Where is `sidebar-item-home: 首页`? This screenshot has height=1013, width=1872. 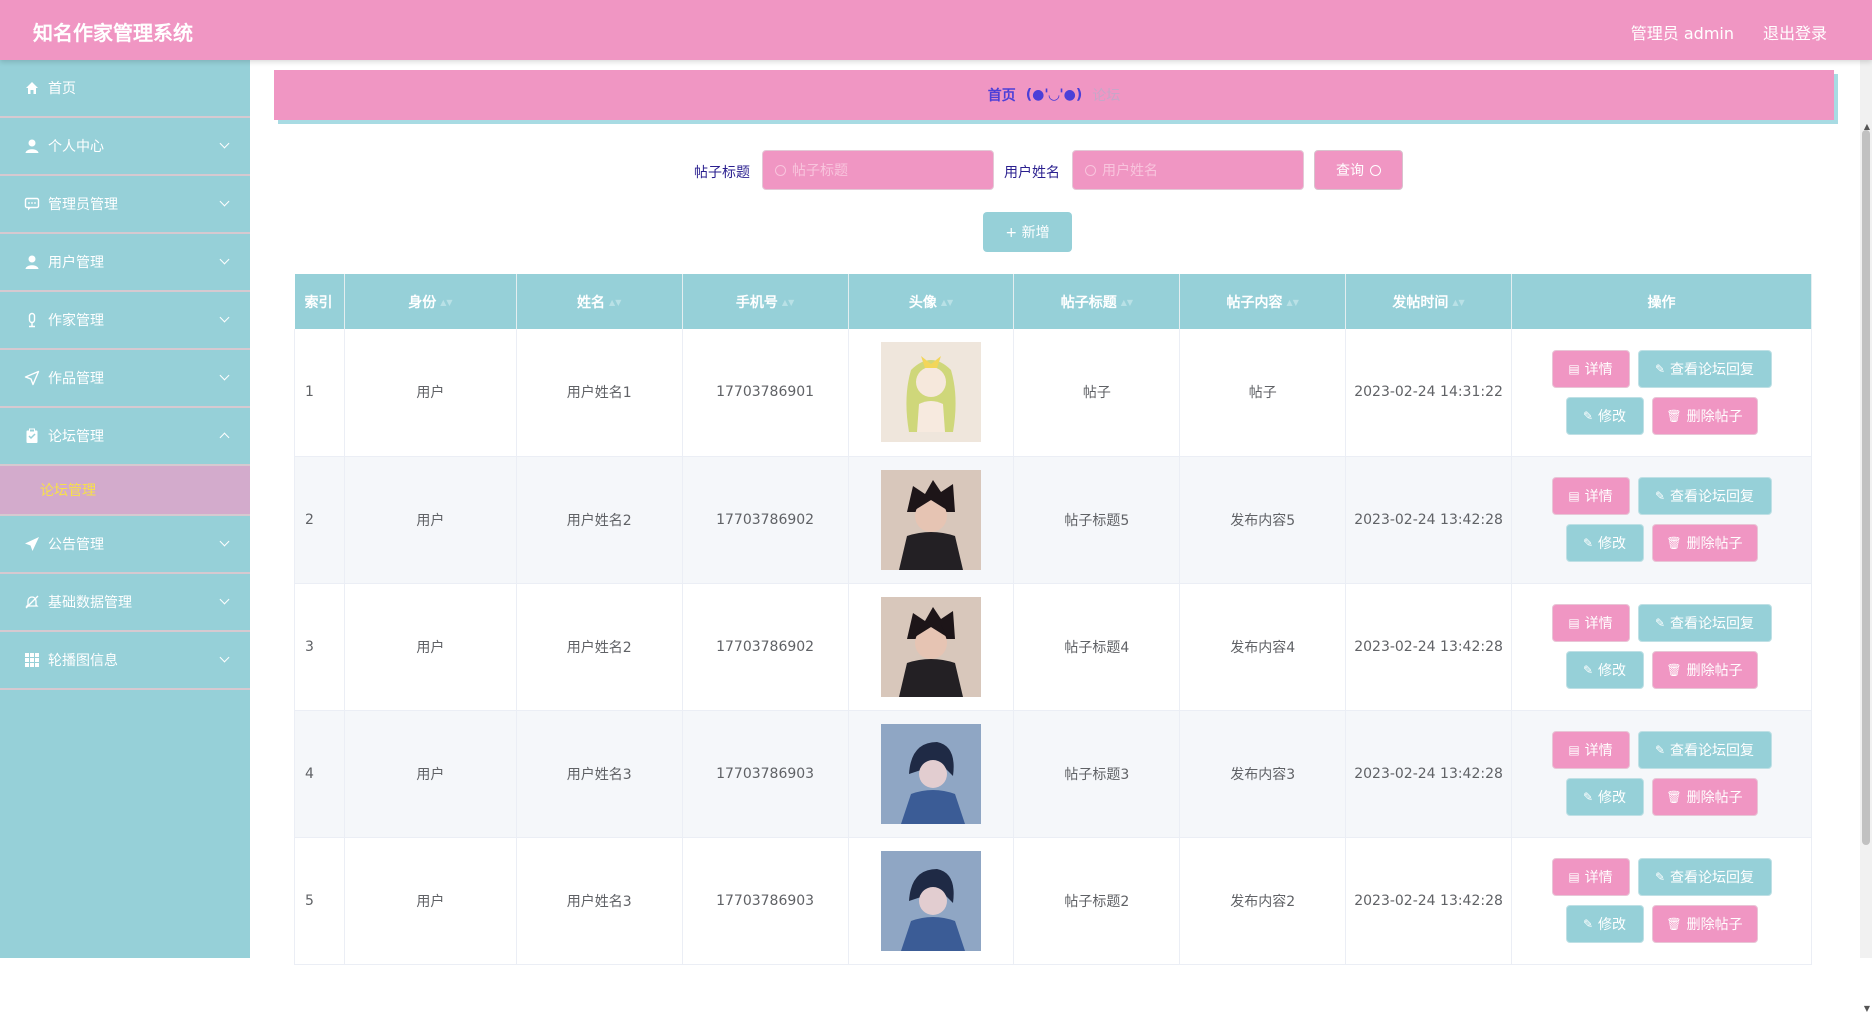 sidebar-item-home: 首页 is located at coordinates (125, 89).